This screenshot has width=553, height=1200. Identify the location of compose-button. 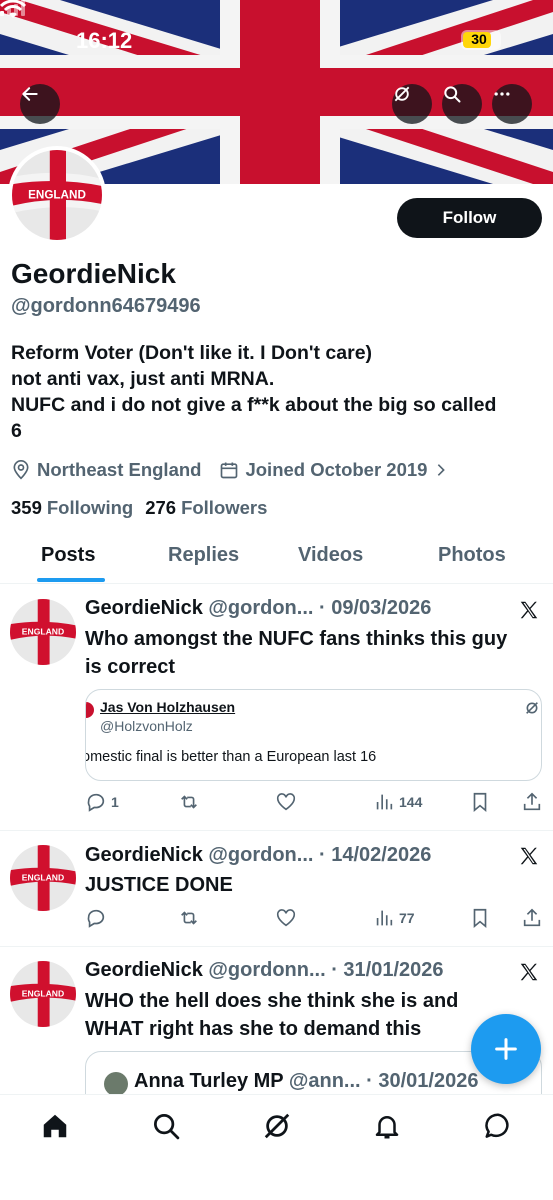
(506, 1049).